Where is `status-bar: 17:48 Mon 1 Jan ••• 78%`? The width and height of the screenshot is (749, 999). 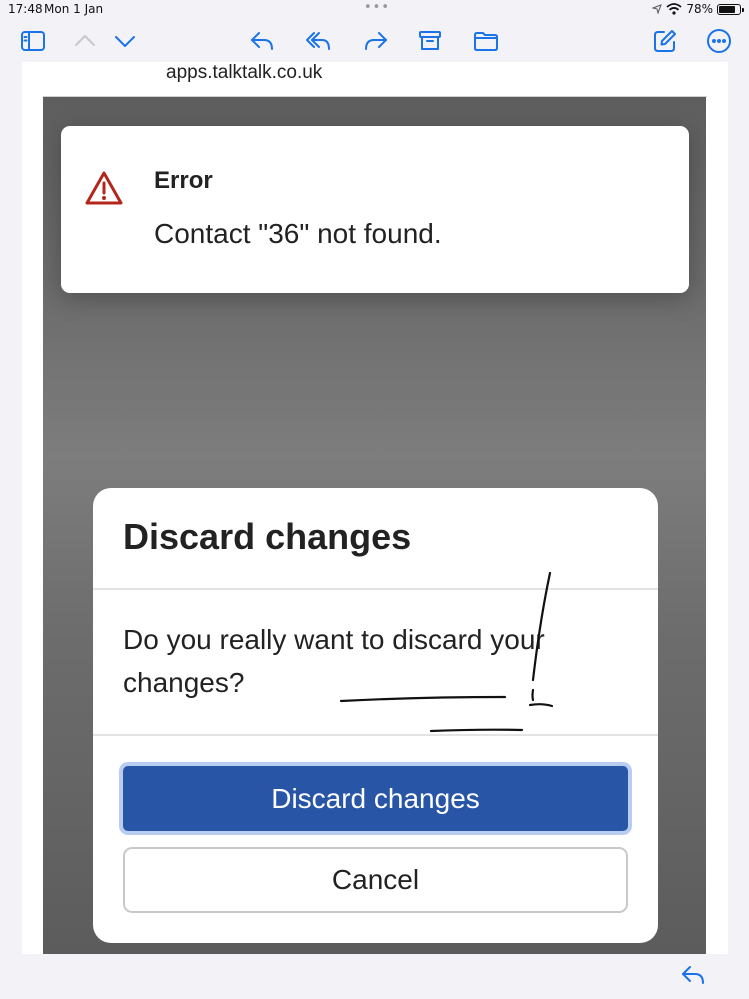
status-bar: 17:48 Mon 1 Jan ••• 78% is located at coordinates (374, 10).